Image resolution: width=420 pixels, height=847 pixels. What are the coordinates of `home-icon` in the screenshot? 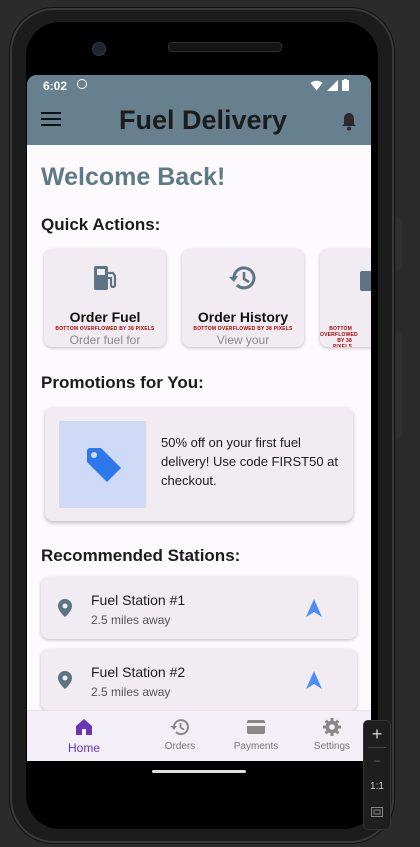 It's located at (84, 727).